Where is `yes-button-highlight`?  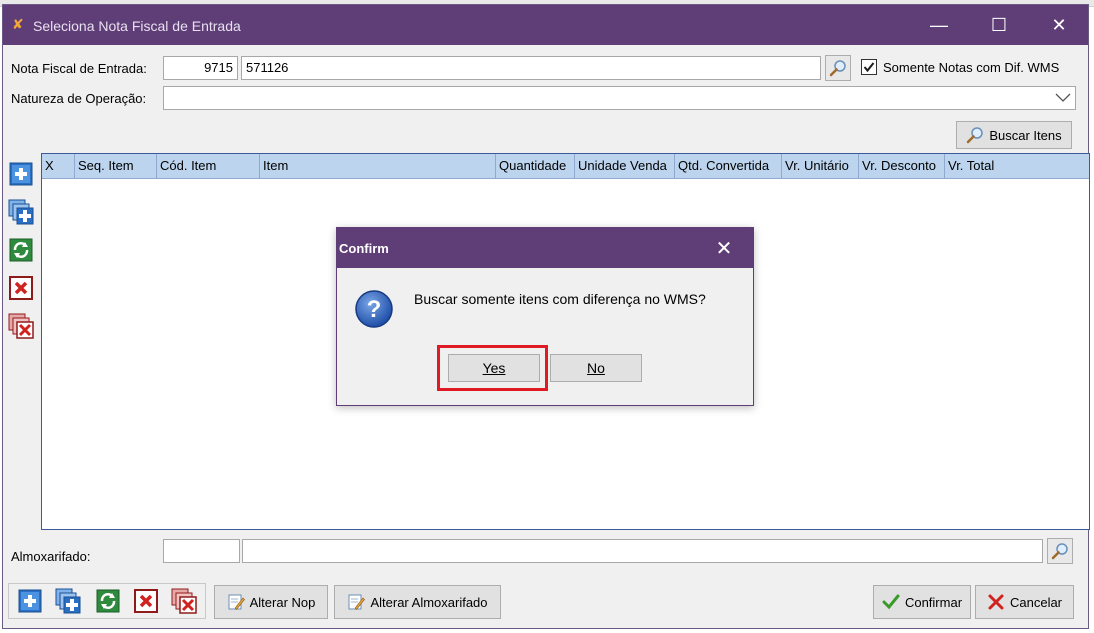 yes-button-highlight is located at coordinates (492, 368).